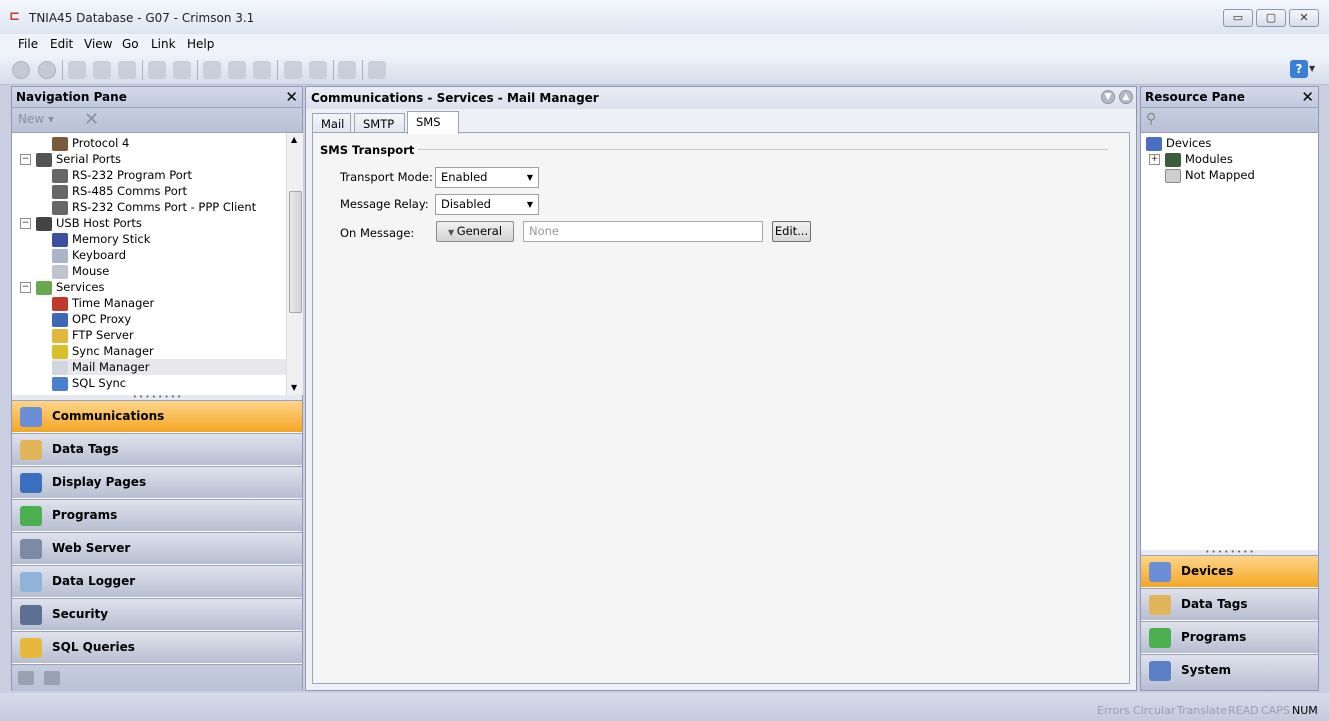 The image size is (1329, 721). Describe the element at coordinates (487, 204) in the screenshot. I see `message-relay-select: Disabled ▼` at that location.